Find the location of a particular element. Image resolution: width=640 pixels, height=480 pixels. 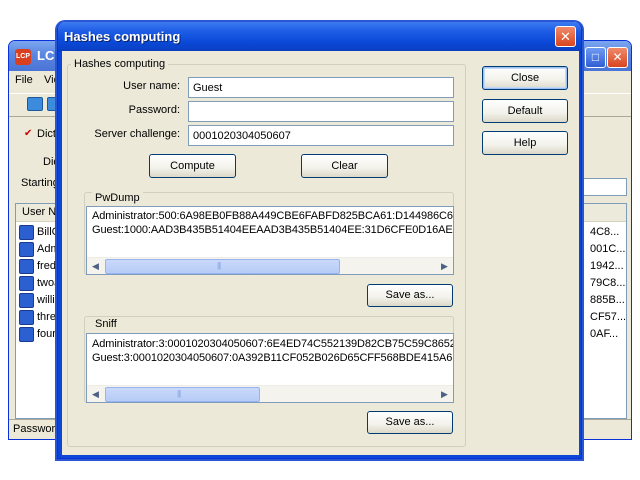

dialog-title-bar: Hashes computing ✕ is located at coordinates (319, 36).